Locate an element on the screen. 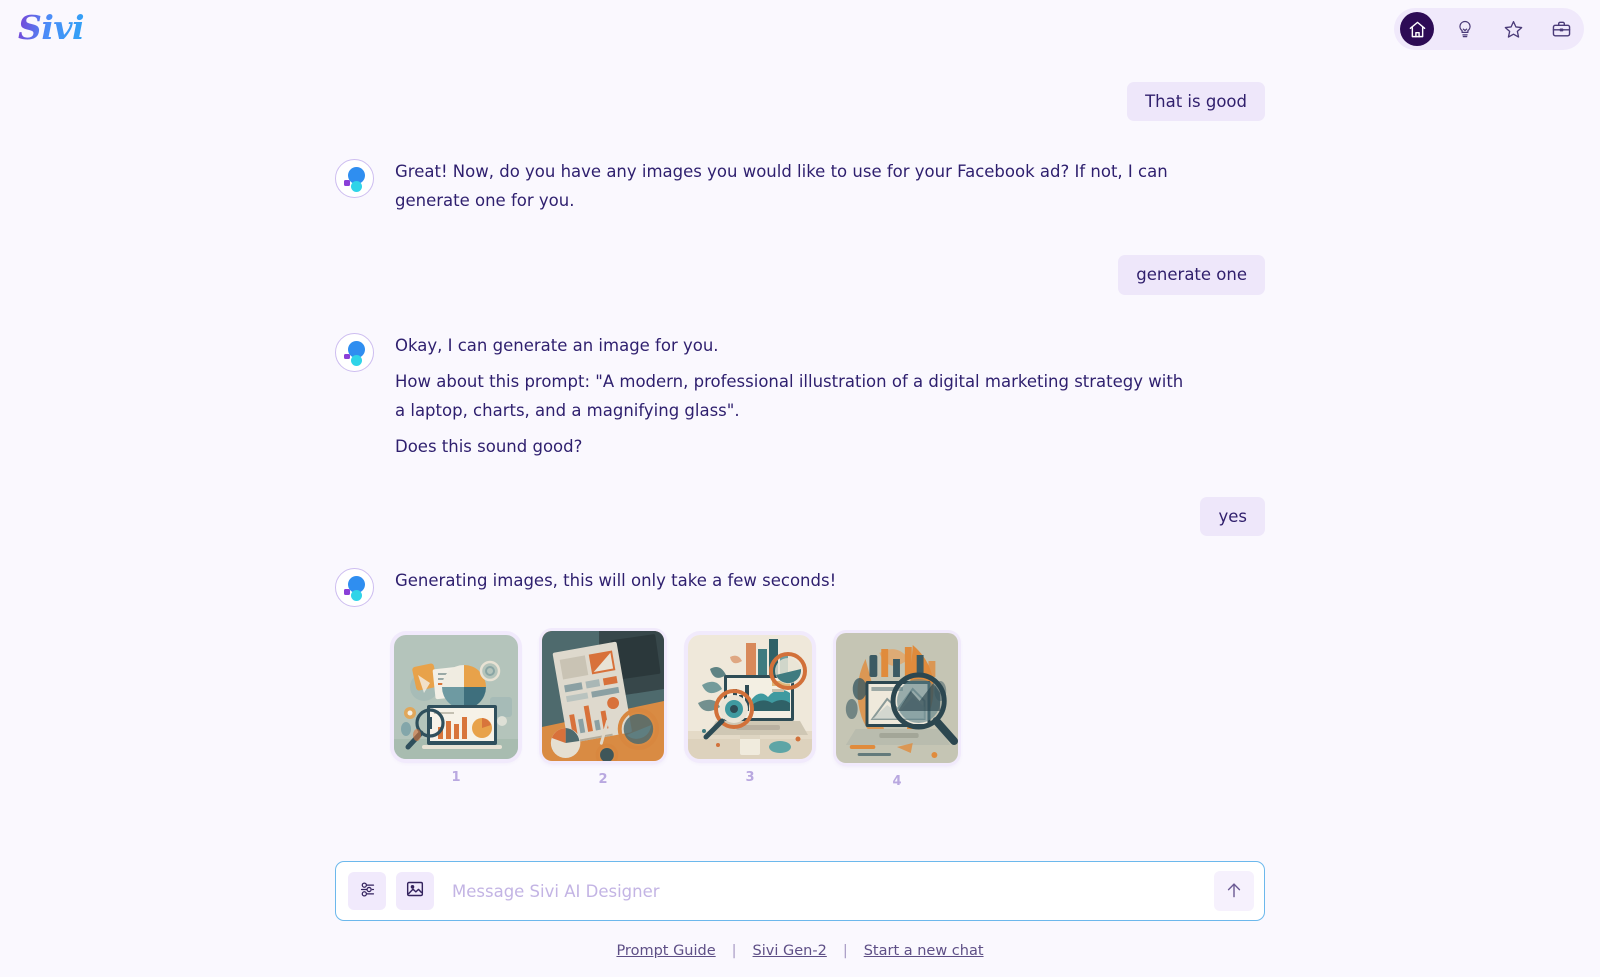  generated-image-grid: 1 2 3 4 is located at coordinates (800, 710).